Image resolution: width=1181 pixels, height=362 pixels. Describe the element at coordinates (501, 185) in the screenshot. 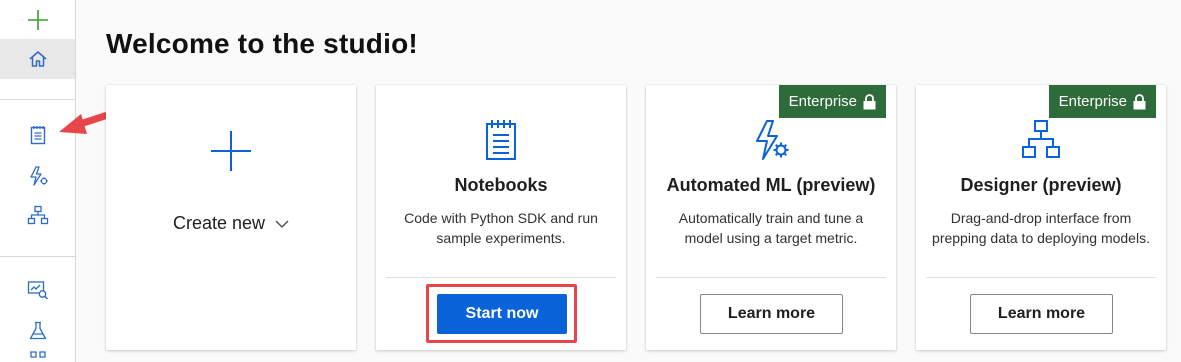

I see `notebooks-heading: Notebooks` at that location.